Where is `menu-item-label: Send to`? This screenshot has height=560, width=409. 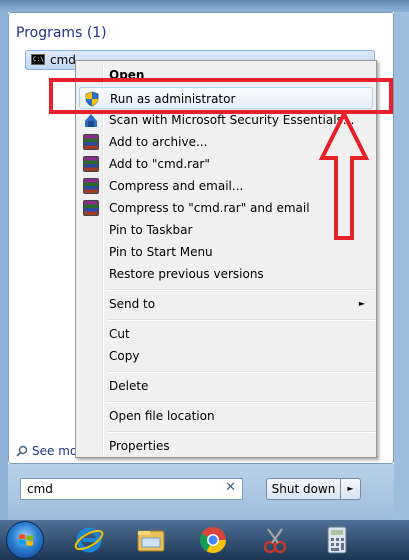 menu-item-label: Send to is located at coordinates (132, 304).